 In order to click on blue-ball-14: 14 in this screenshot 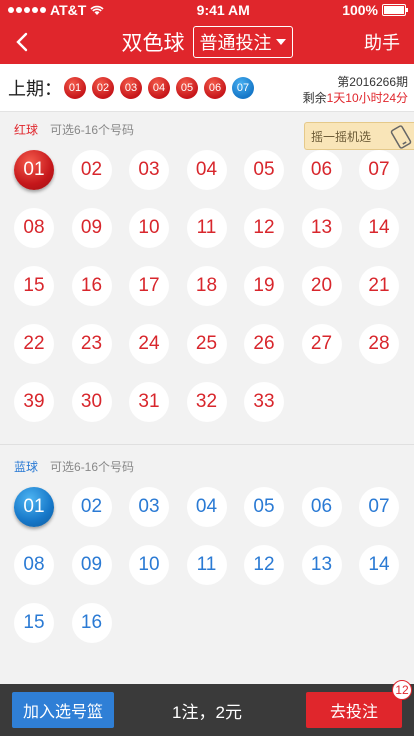, I will do `click(379, 565)`.